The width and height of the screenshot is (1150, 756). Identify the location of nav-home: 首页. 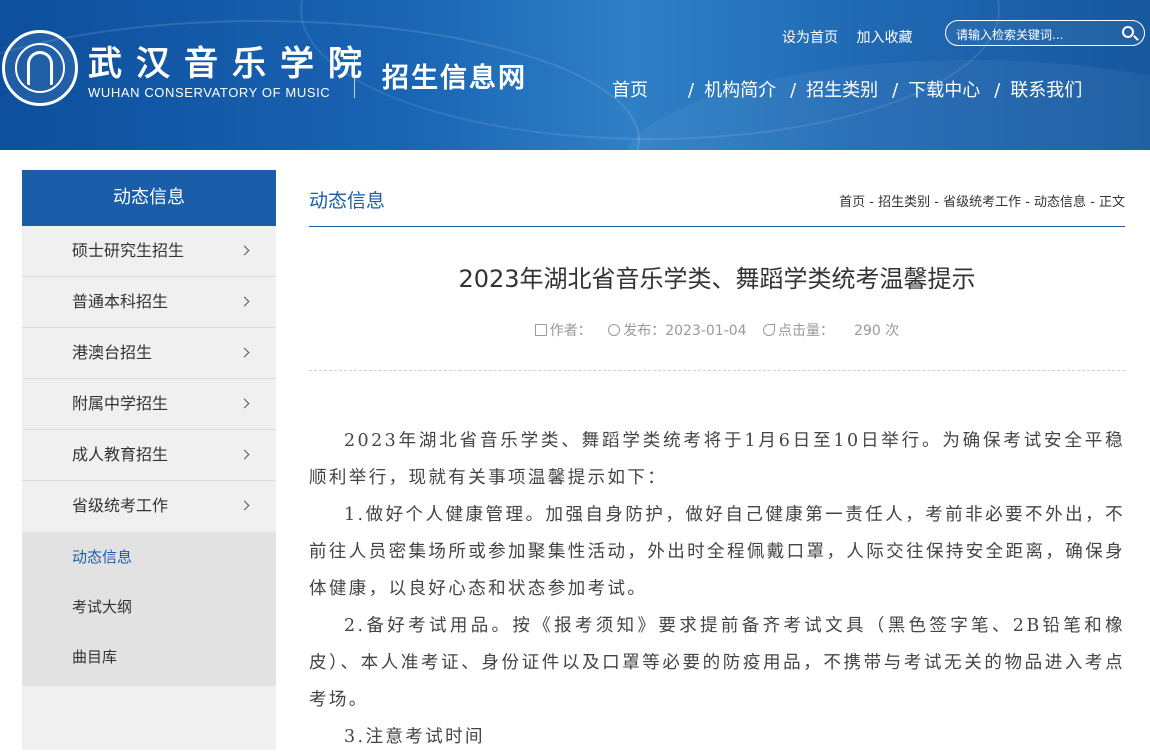
(630, 89).